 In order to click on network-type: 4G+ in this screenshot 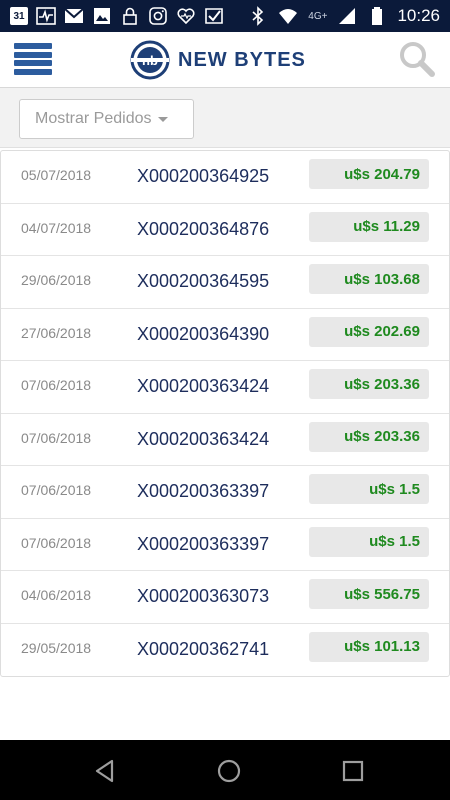, I will do `click(318, 16)`.